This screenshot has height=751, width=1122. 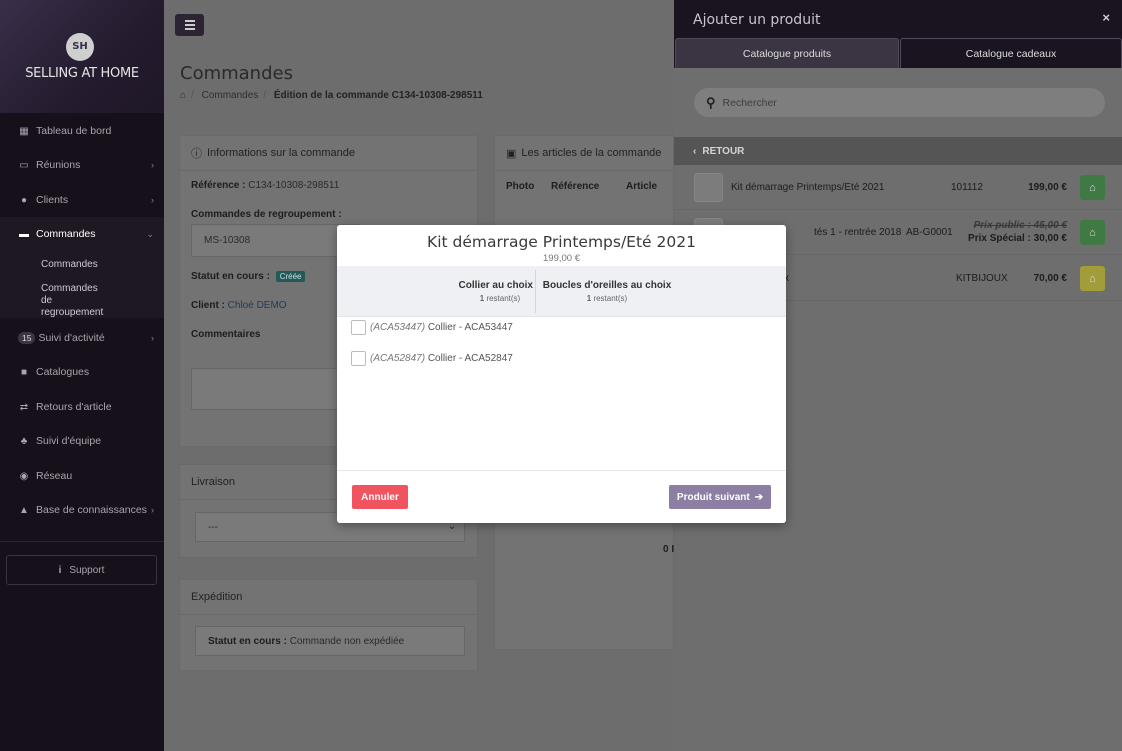 I want to click on sidebar-item-orders: ▬ Commandes ⌄, so click(x=82, y=234).